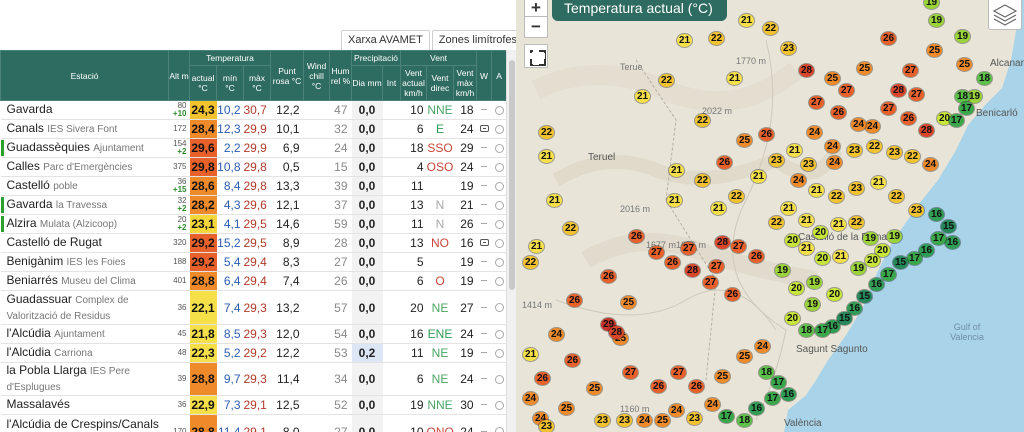 This screenshot has height=432, width=1024. What do you see at coordinates (766, 372) in the screenshot?
I see `temperature-marker: 18` at bounding box center [766, 372].